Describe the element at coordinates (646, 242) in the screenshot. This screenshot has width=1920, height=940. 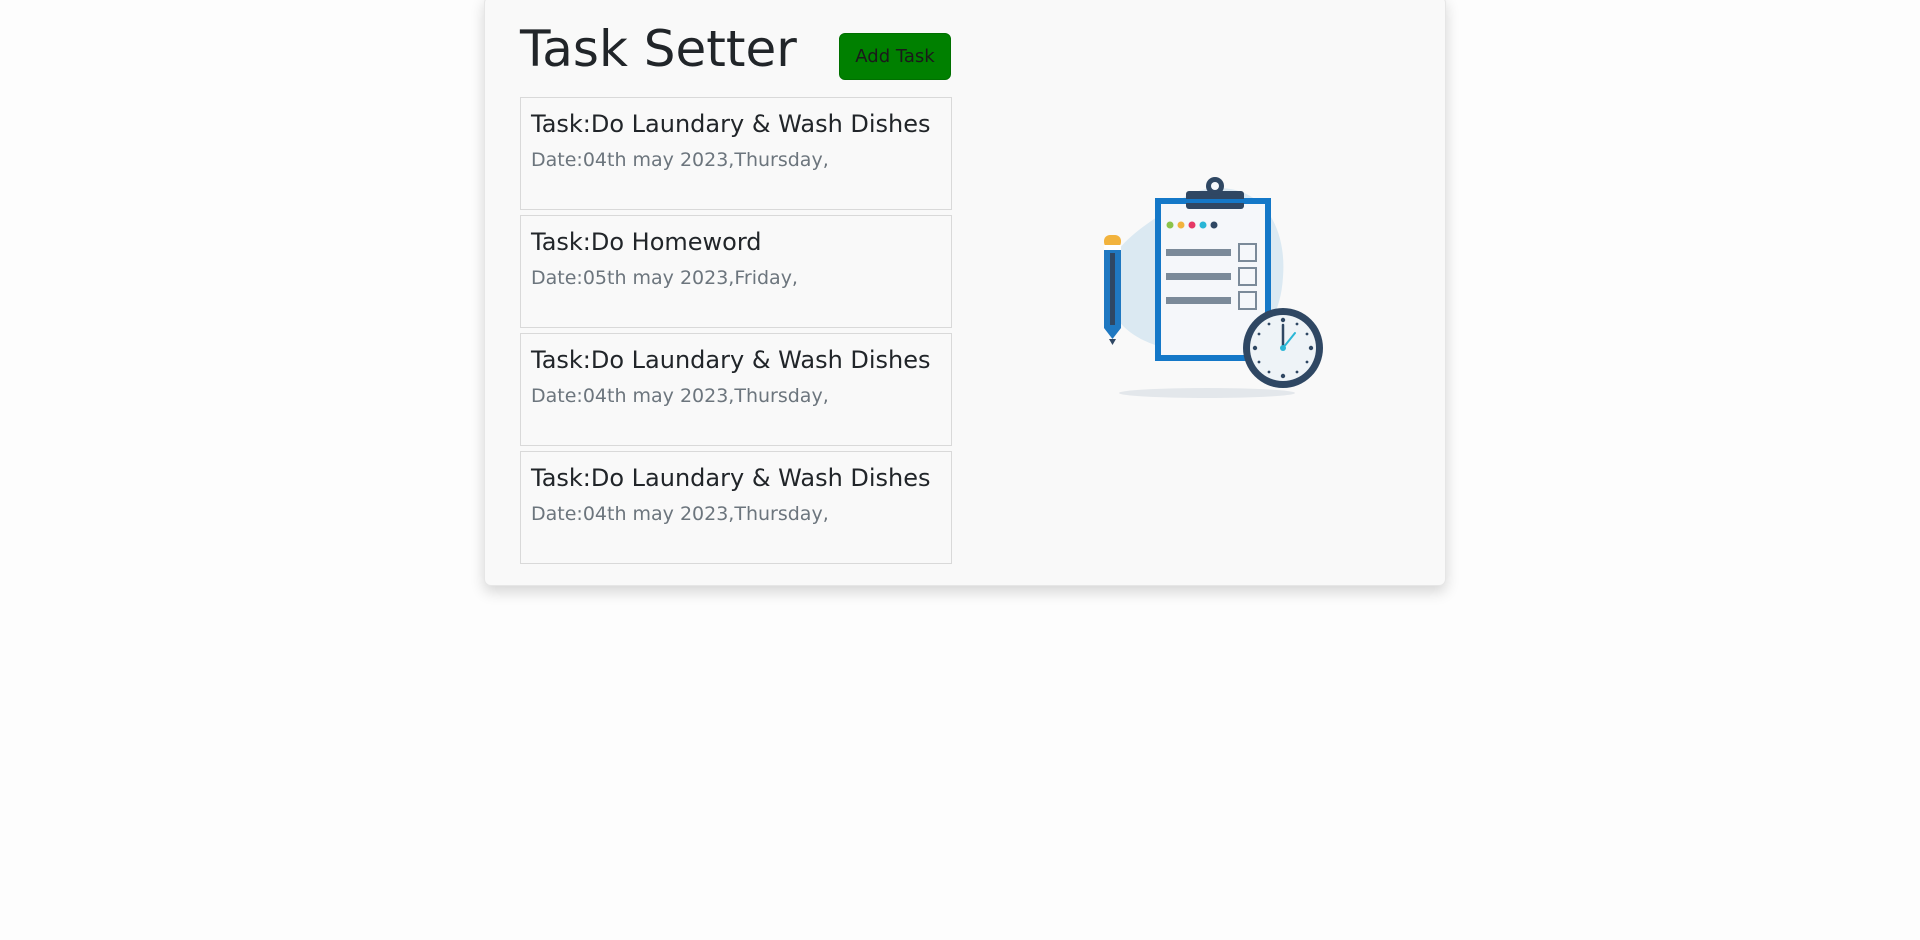
I see `task-title: Task:Do Homeword` at that location.